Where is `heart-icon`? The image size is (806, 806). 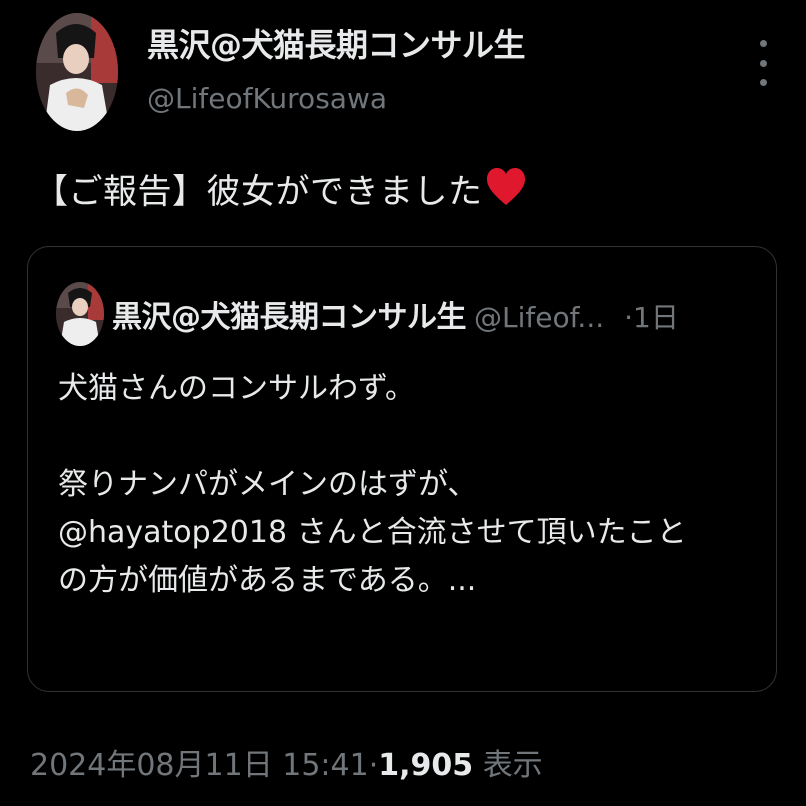 heart-icon is located at coordinates (505, 186).